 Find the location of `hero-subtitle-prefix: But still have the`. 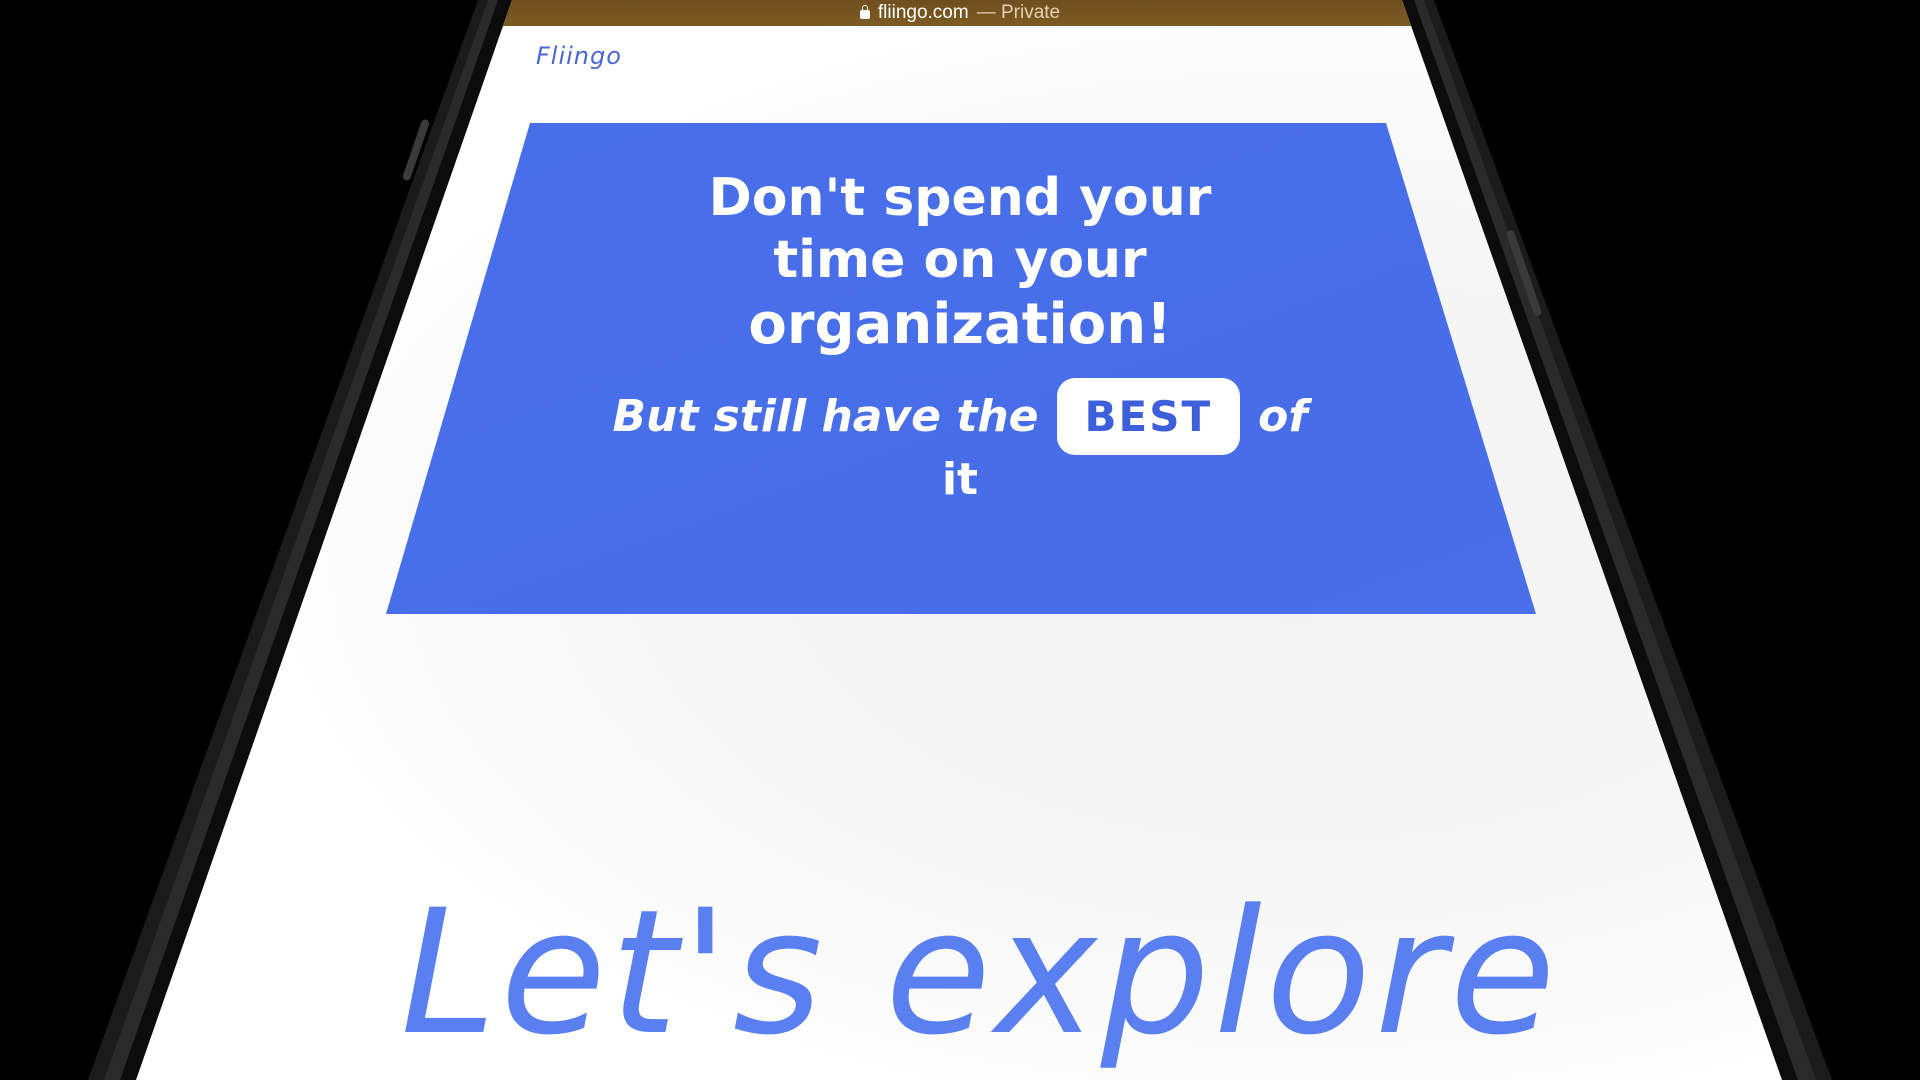

hero-subtitle-prefix: But still have the is located at coordinates (825, 416).